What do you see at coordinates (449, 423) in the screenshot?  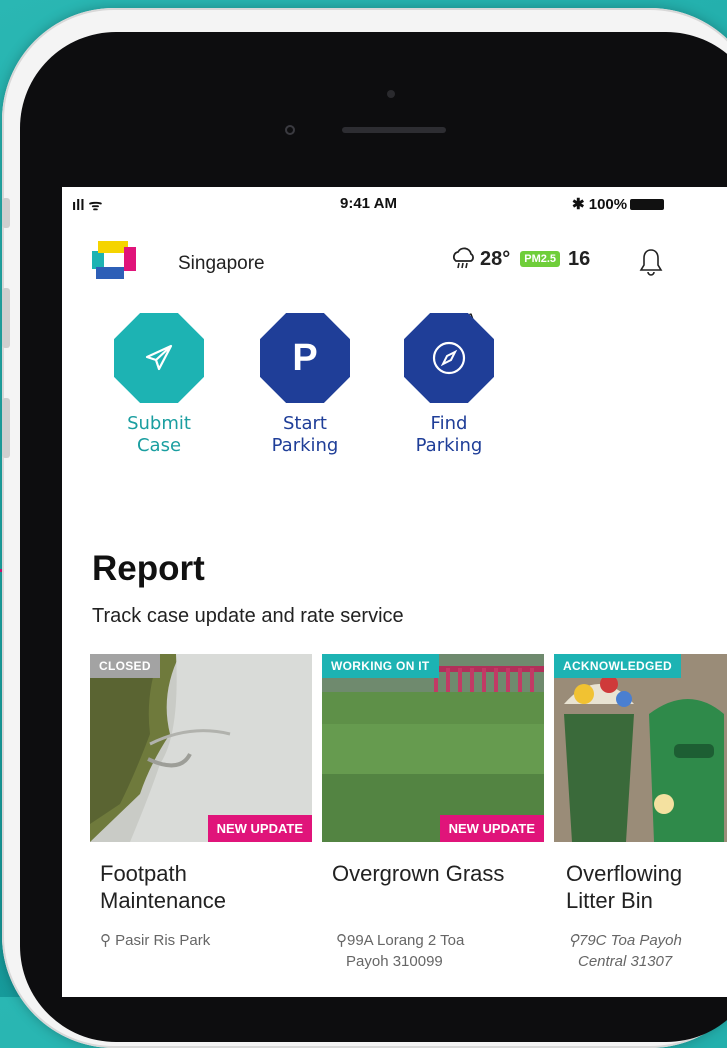 I see `label-line: Find` at bounding box center [449, 423].